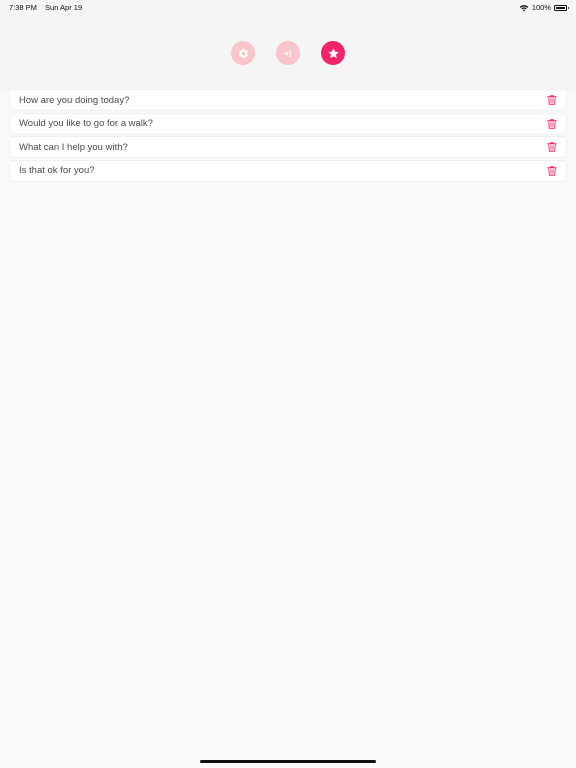 The height and width of the screenshot is (768, 576). I want to click on wifi-icon, so click(524, 7).